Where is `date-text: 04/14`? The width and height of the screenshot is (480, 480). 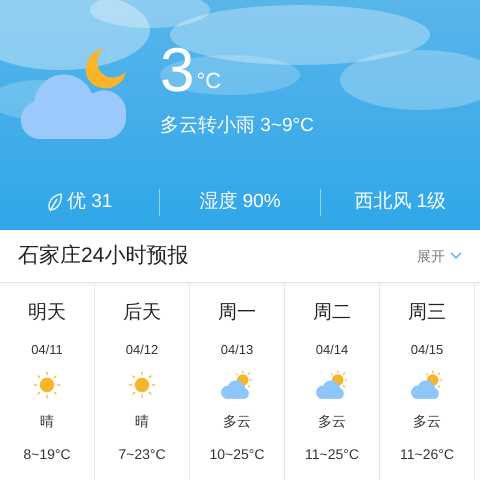 date-text: 04/14 is located at coordinates (332, 349).